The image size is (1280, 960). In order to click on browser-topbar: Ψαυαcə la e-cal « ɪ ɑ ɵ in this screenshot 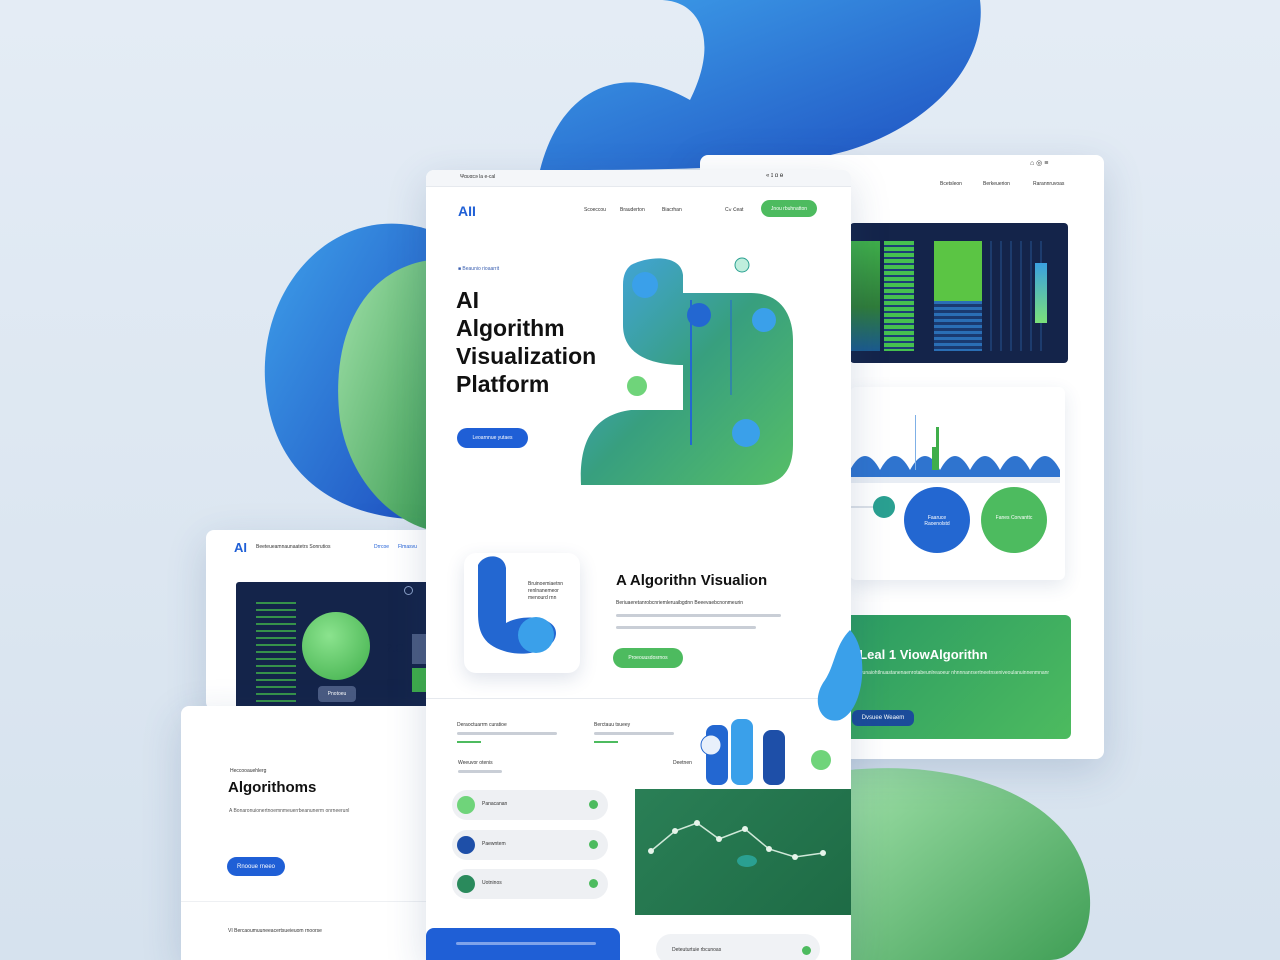, I will do `click(638, 178)`.